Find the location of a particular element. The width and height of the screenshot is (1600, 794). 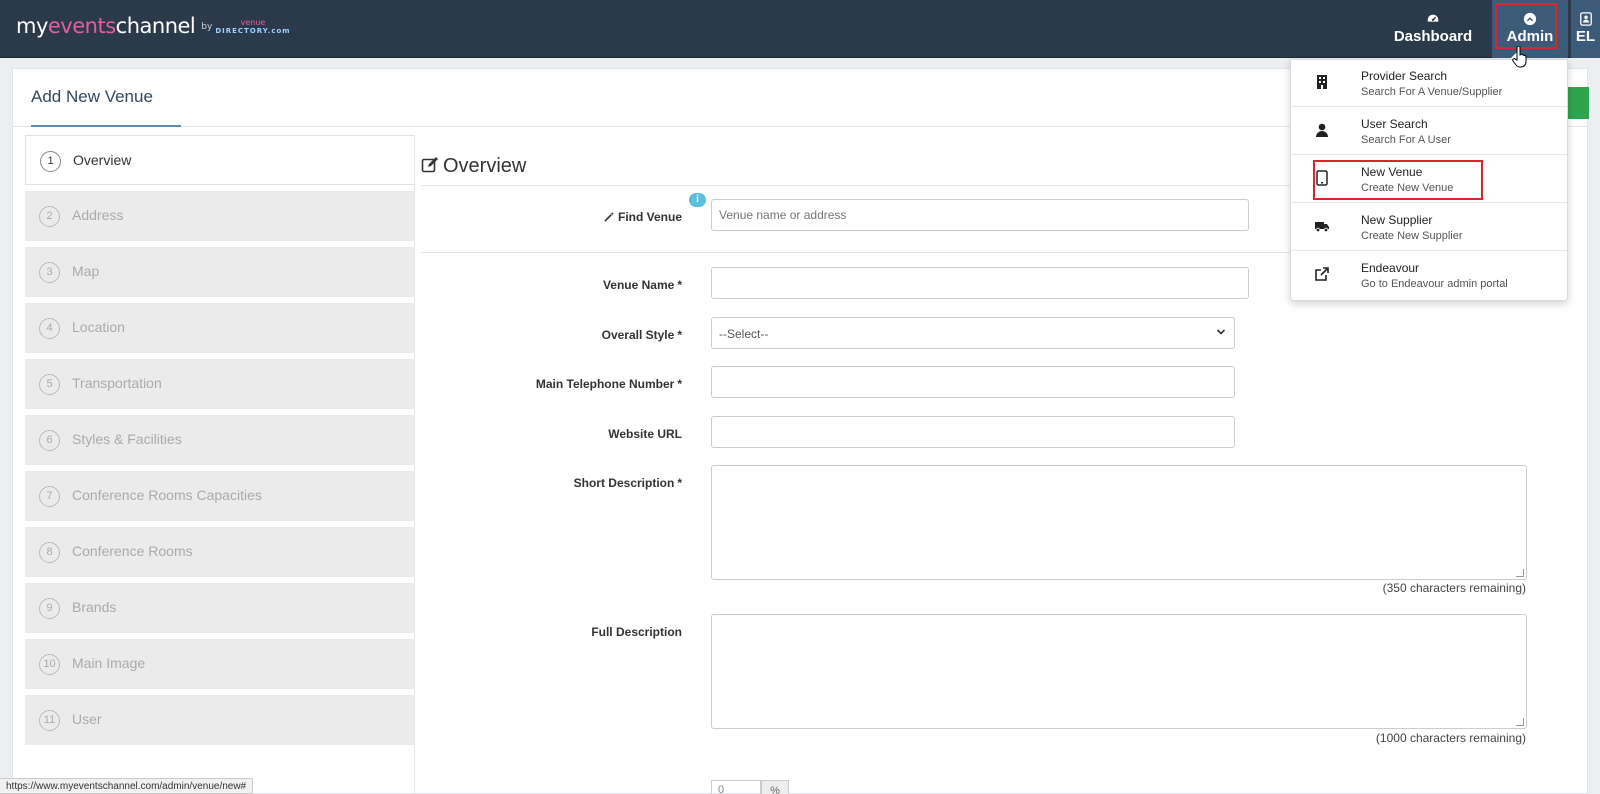

step-label: Styles & Facilities is located at coordinates (127, 439).